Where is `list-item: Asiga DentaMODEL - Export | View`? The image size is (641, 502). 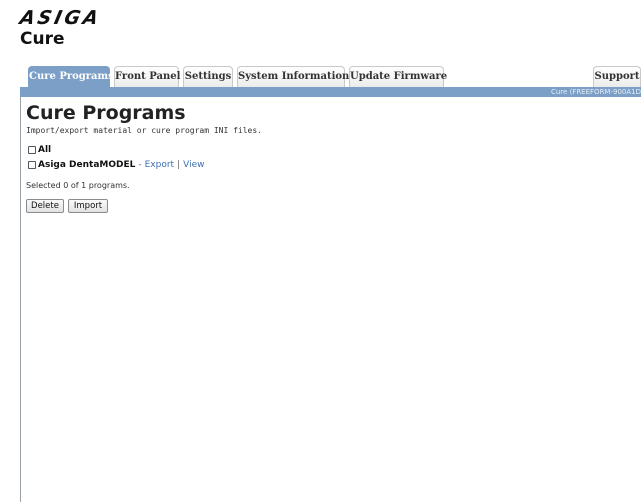
list-item: Asiga DentaMODEL - Export | View is located at coordinates (116, 165).